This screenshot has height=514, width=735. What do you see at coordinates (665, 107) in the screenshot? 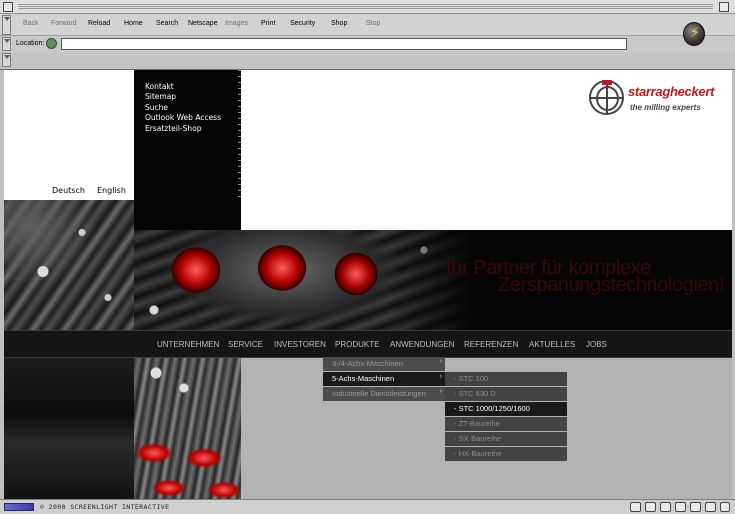
I see `logo-tagline: the milling experts` at bounding box center [665, 107].